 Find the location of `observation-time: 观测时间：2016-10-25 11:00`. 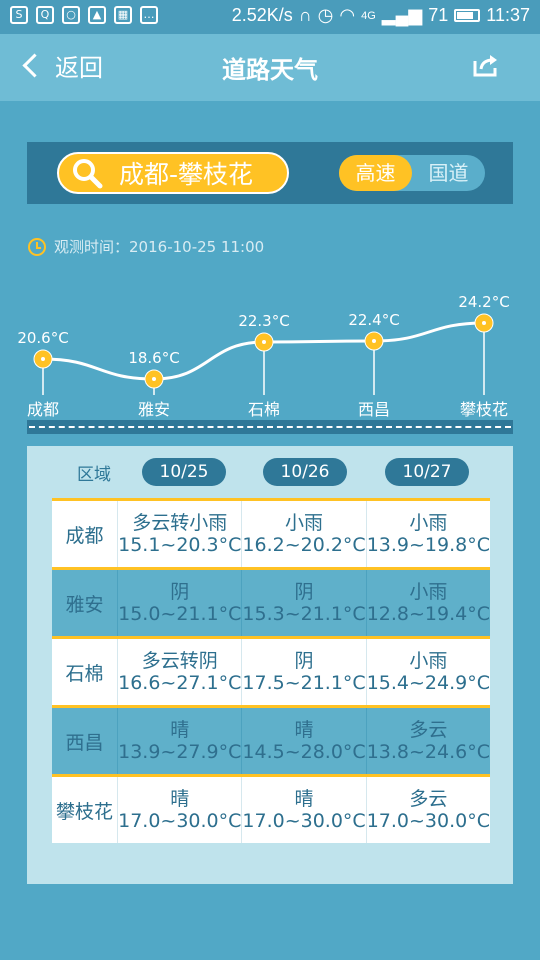

observation-time: 观测时间：2016-10-25 11:00 is located at coordinates (146, 246).